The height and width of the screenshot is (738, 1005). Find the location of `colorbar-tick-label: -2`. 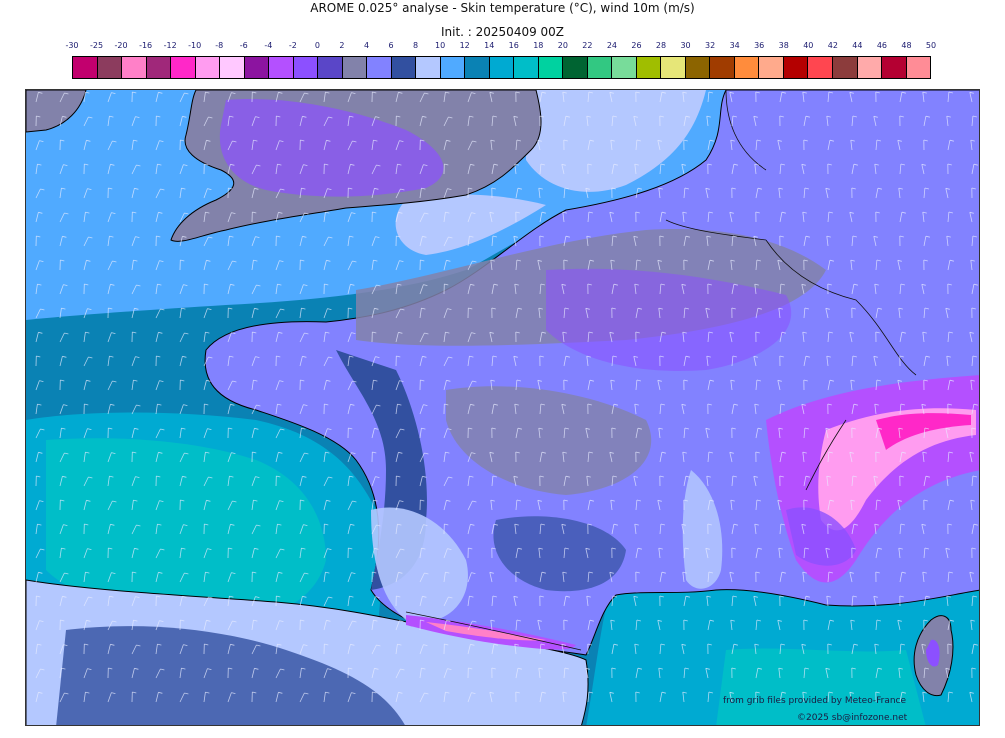

colorbar-tick-label: -2 is located at coordinates (292, 45).